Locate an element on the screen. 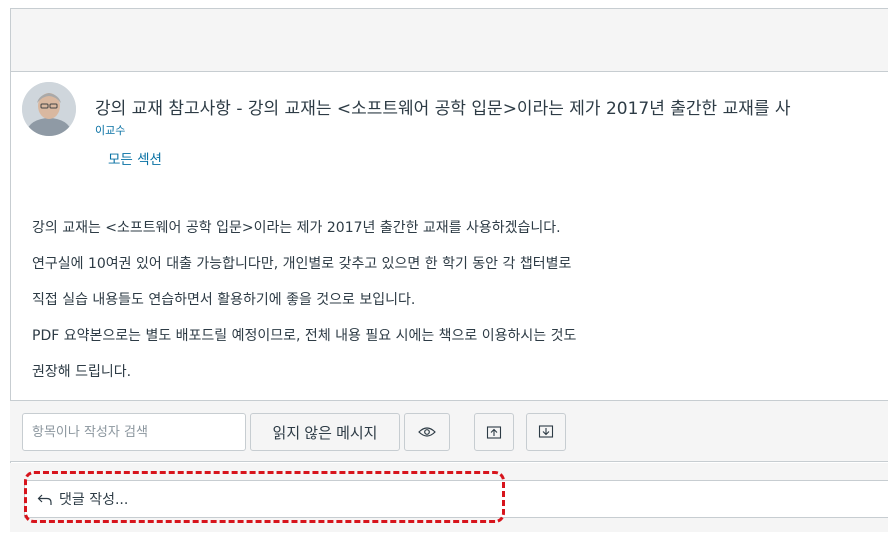 This screenshot has width=888, height=550. collapse-all-button is located at coordinates (494, 432).